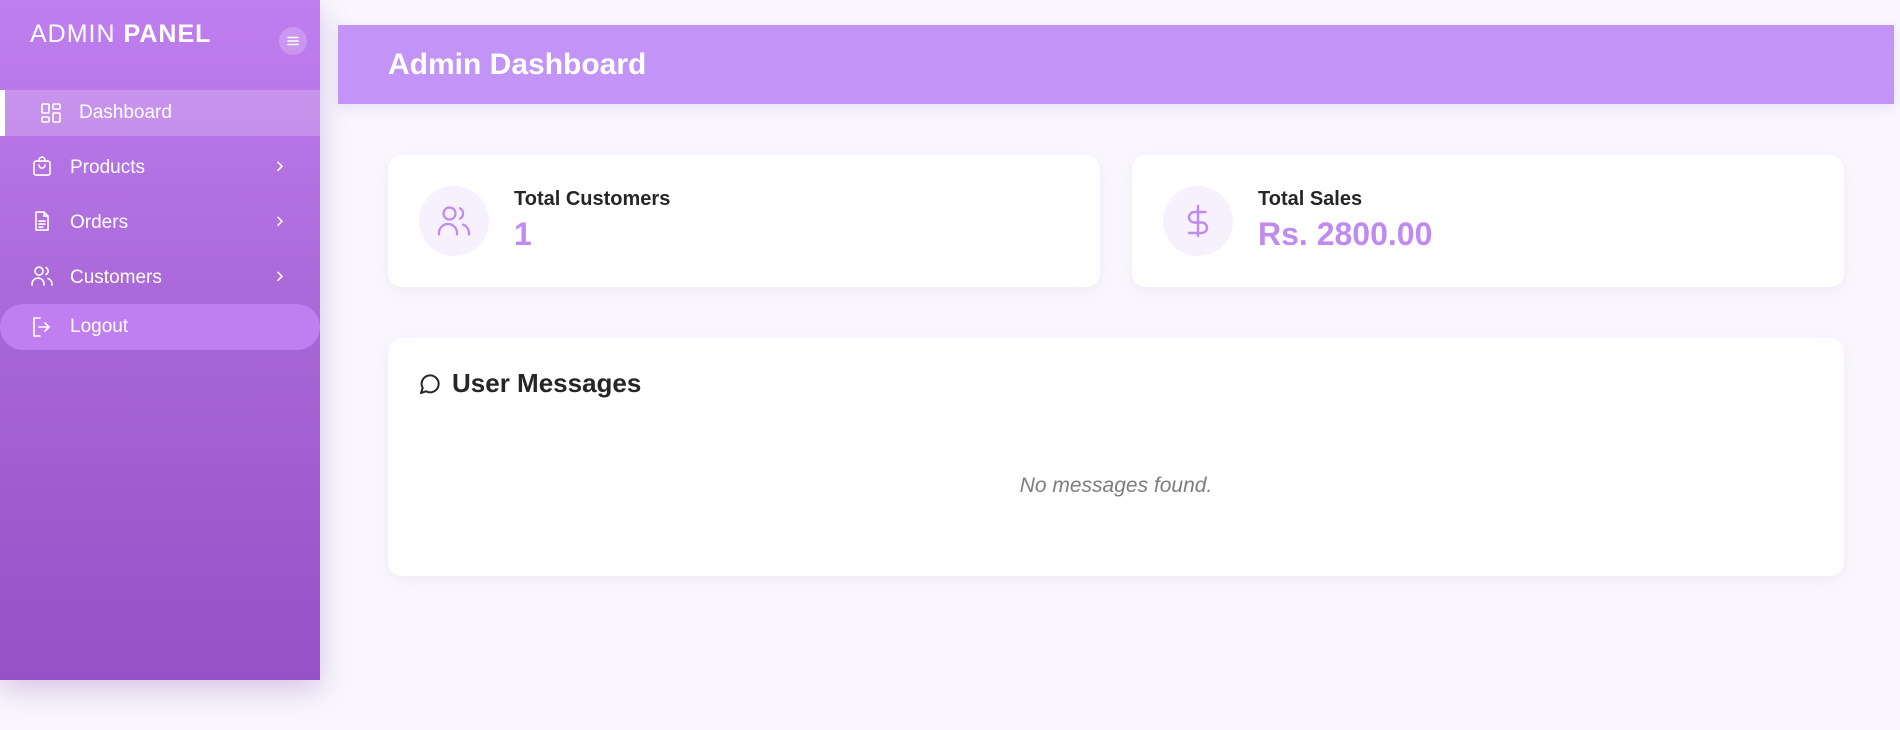 The image size is (1900, 730). I want to click on brand-text-light: ADMIN, so click(73, 34).